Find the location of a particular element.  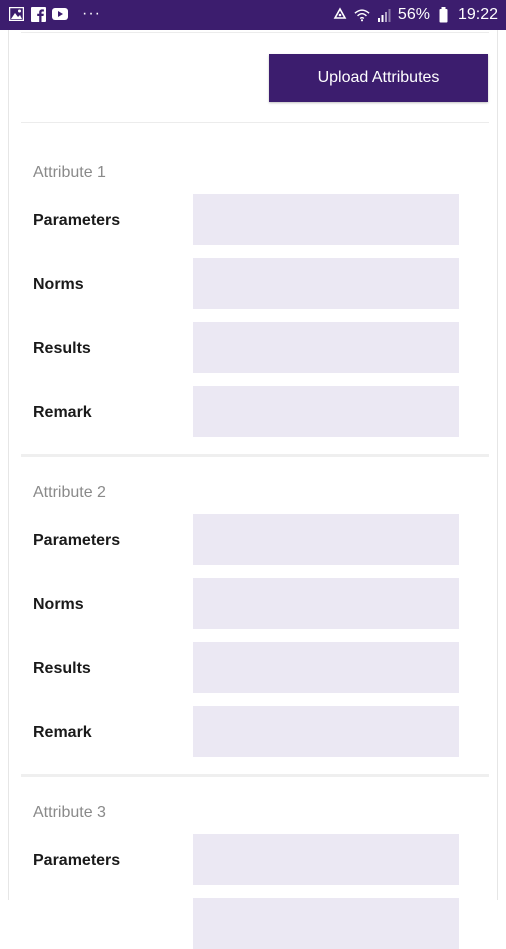

status-right: 56% 19:22 is located at coordinates (415, 15).